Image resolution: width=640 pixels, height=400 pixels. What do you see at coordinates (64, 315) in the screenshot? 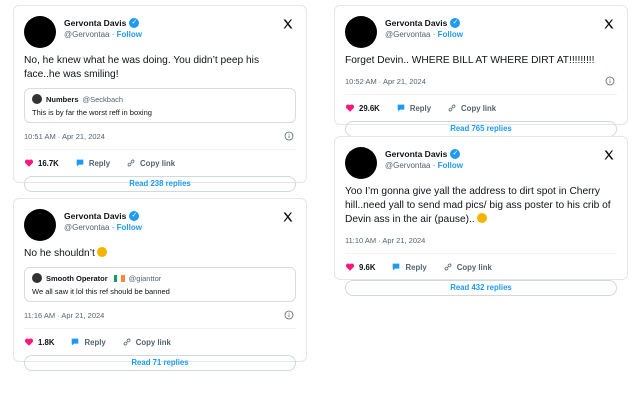
I see `tweet-timestamp: 11:16 AM · Apr 21, 2024` at bounding box center [64, 315].